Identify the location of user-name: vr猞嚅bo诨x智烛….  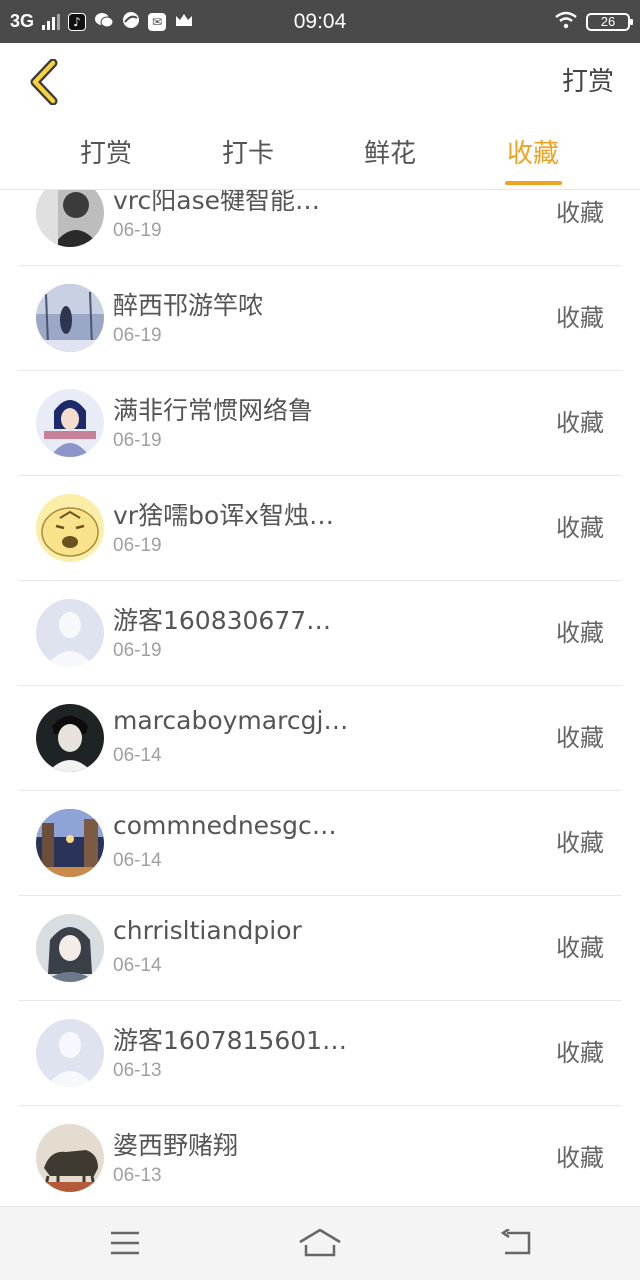
(224, 515).